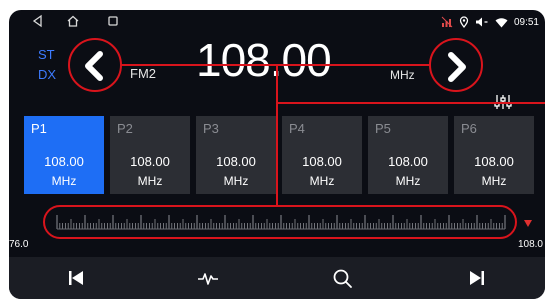 The height and width of the screenshot is (299, 545). What do you see at coordinates (277, 22) in the screenshot?
I see `status-bar: 09:51` at bounding box center [277, 22].